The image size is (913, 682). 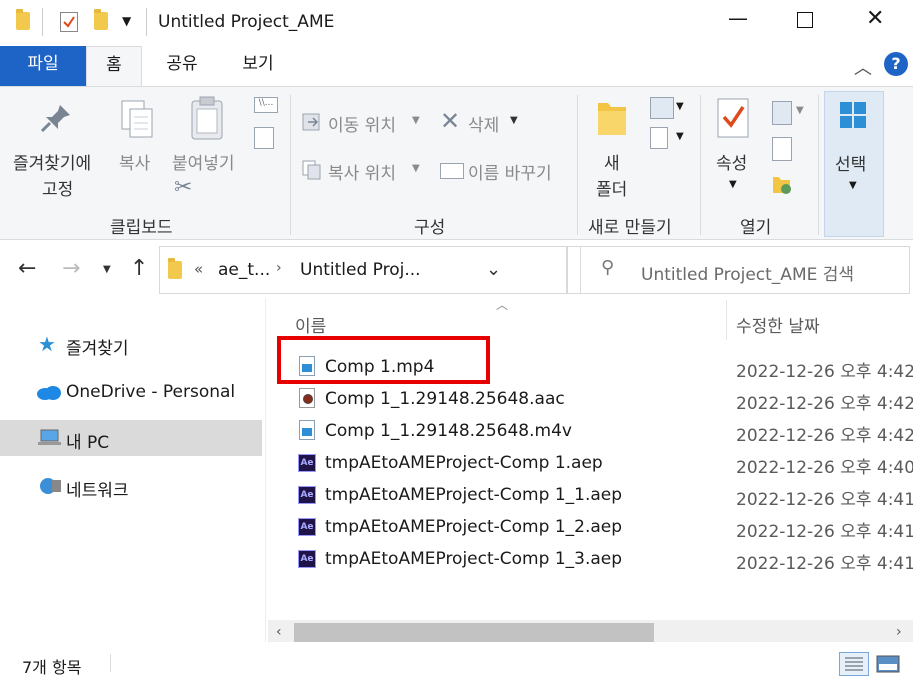 I want to click on pin-to-quick-access-button: 즐겨찾기에, so click(x=52, y=161).